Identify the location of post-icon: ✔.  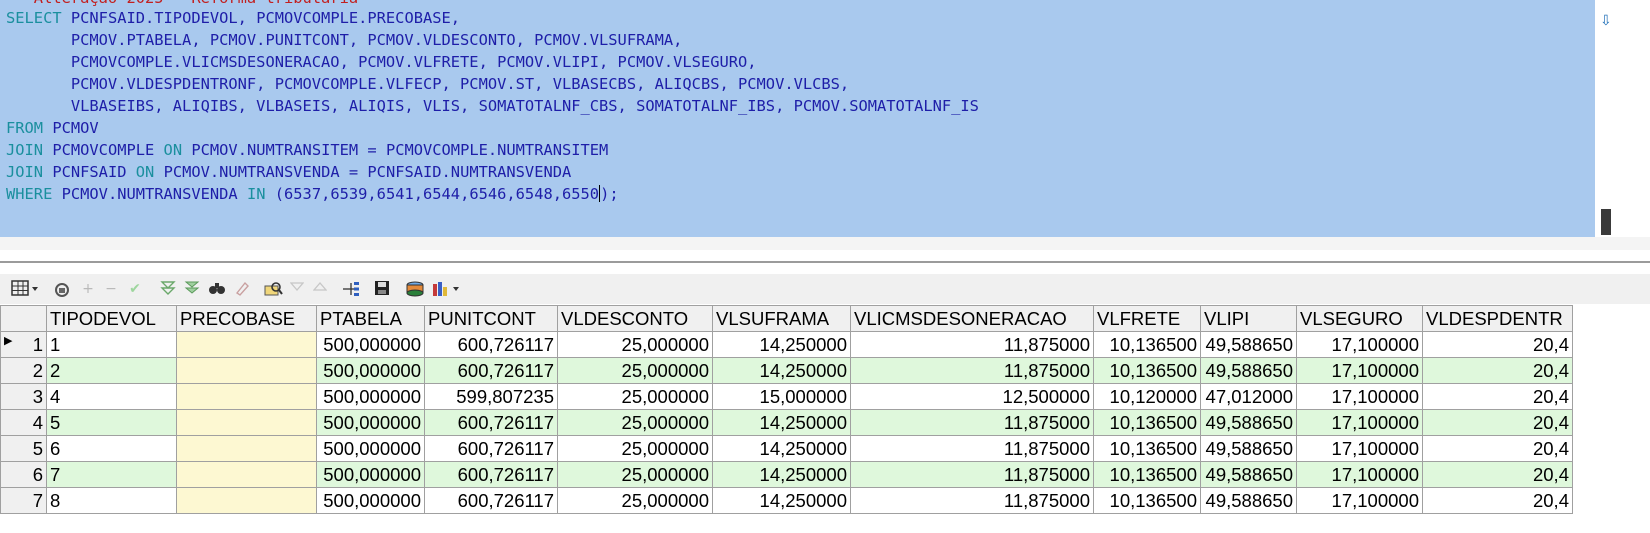
(135, 289).